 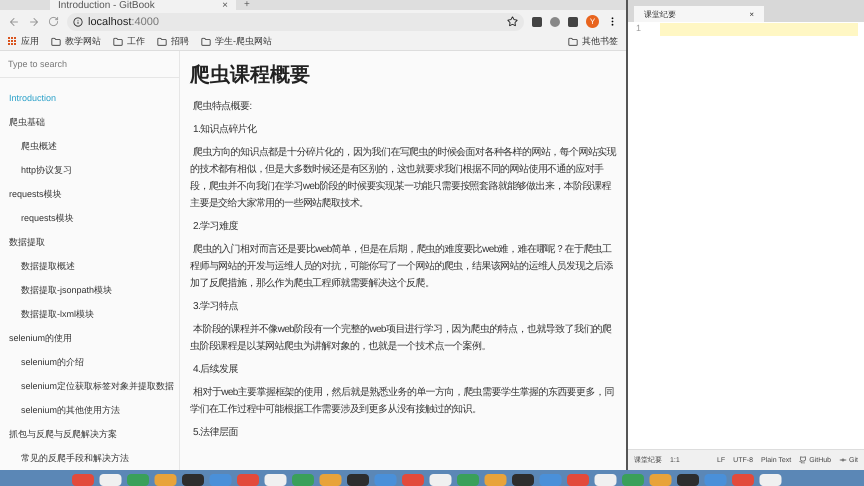 I want to click on info-icon, so click(x=78, y=21).